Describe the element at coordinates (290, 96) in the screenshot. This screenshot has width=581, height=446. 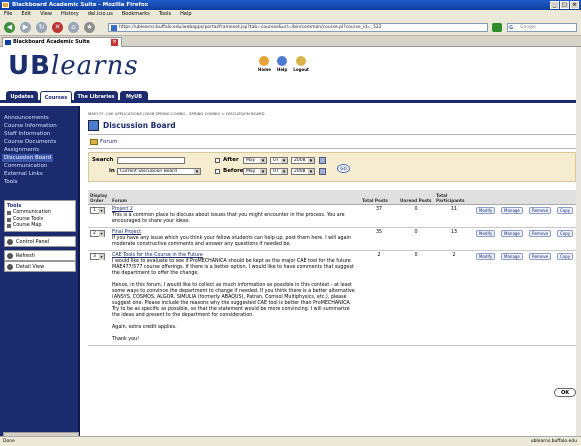
I see `portal-tabs: Updates Courses The Libraries MyUB` at that location.